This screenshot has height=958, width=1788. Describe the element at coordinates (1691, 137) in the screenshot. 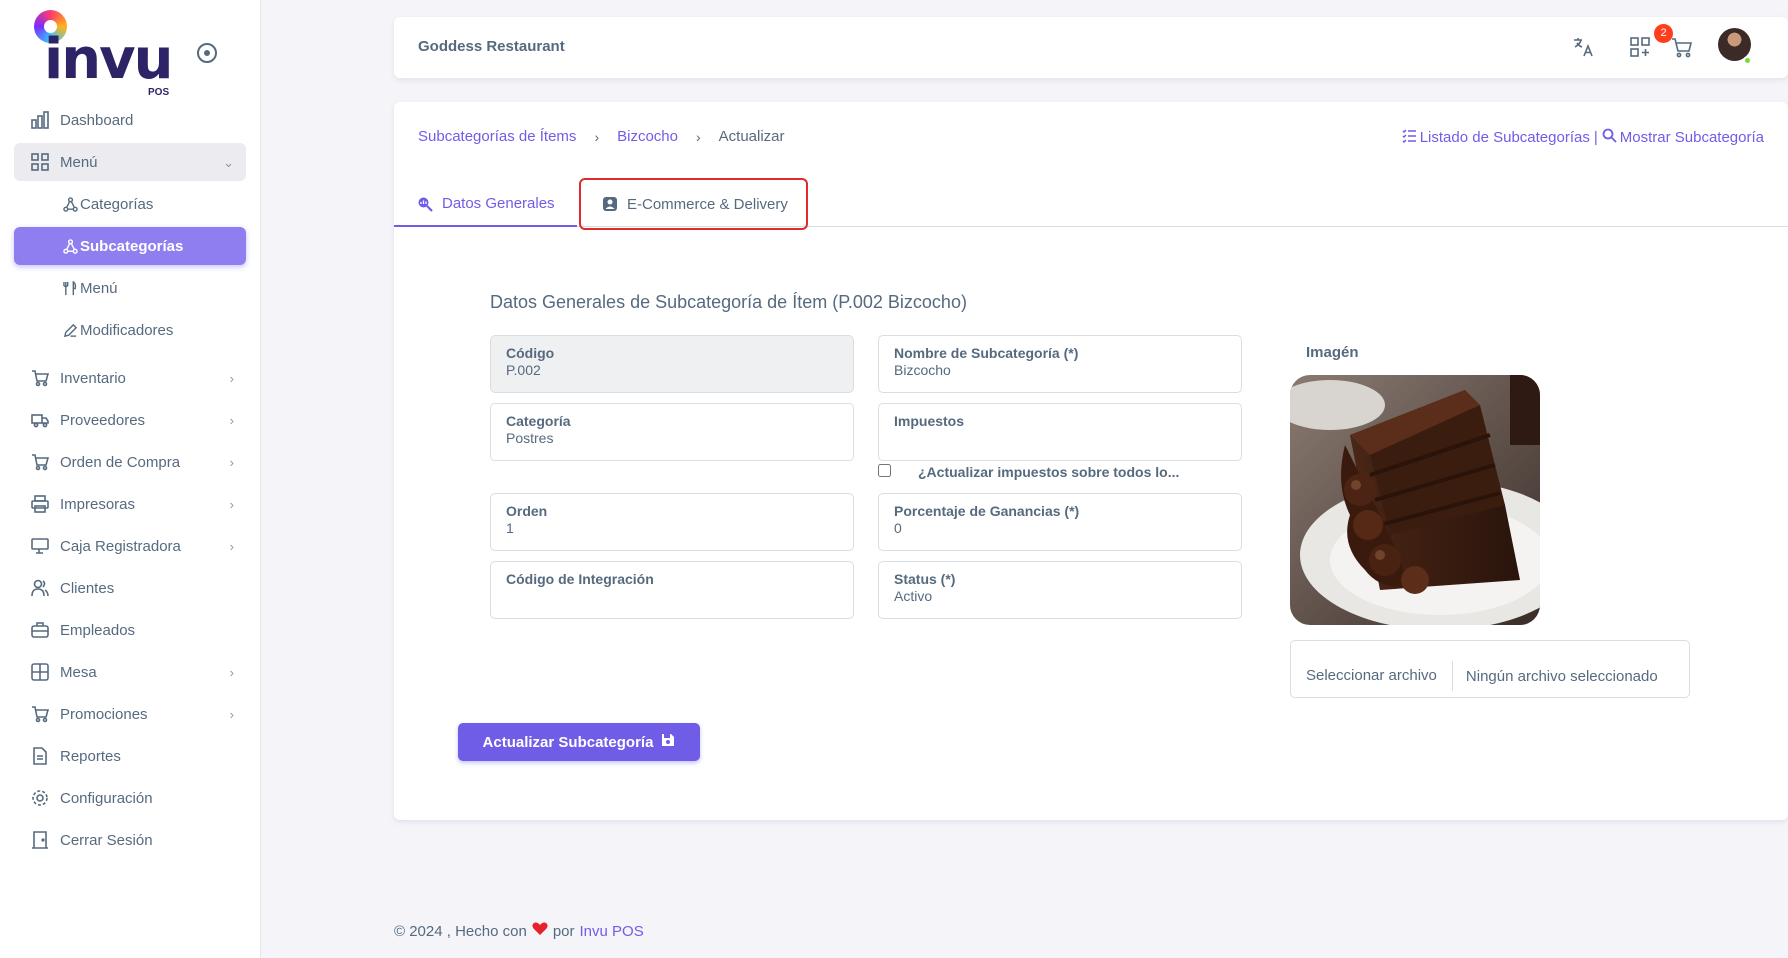

I see `show-subcategory-label: Mostrar Subcategoría` at that location.